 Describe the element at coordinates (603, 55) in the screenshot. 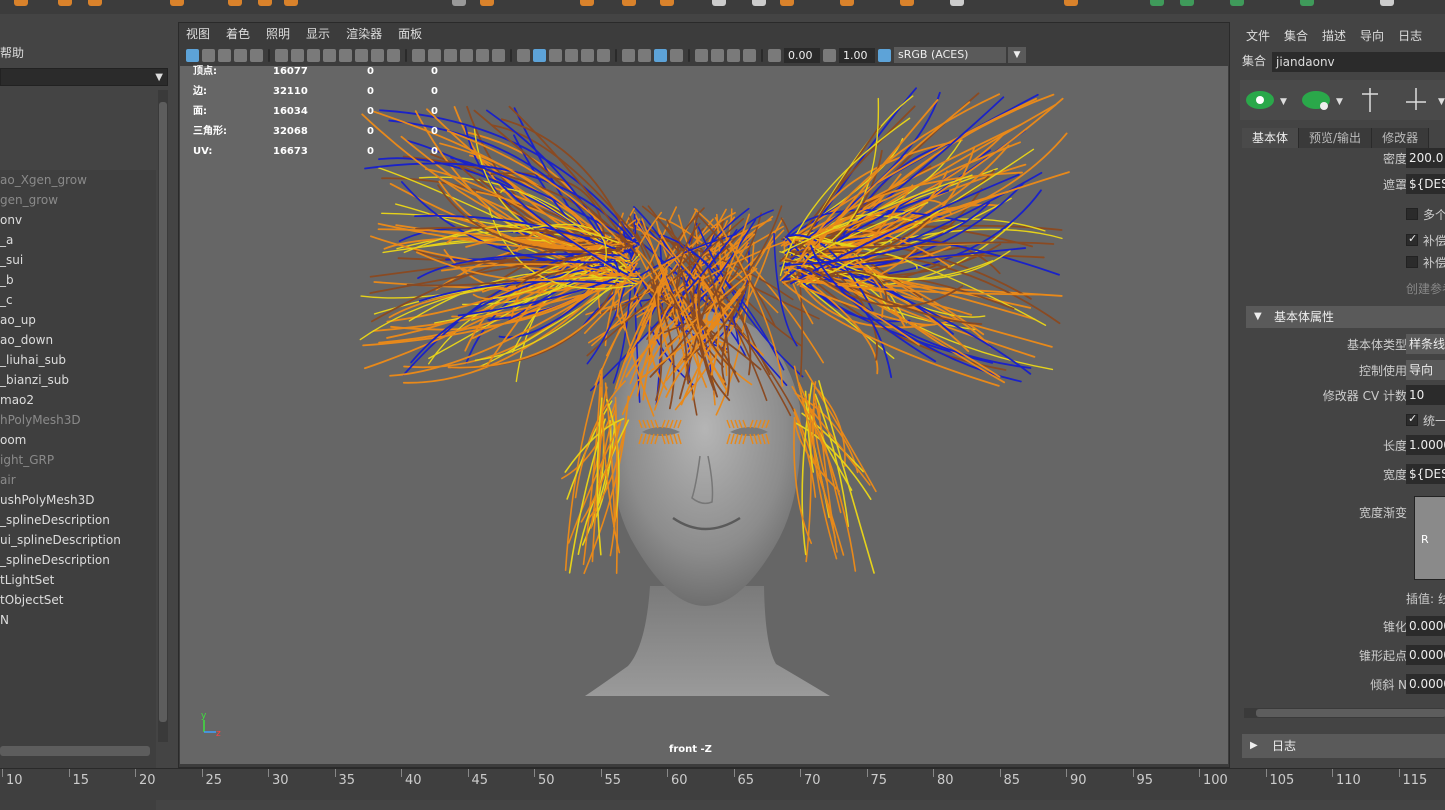

I see `shadows-icon` at that location.